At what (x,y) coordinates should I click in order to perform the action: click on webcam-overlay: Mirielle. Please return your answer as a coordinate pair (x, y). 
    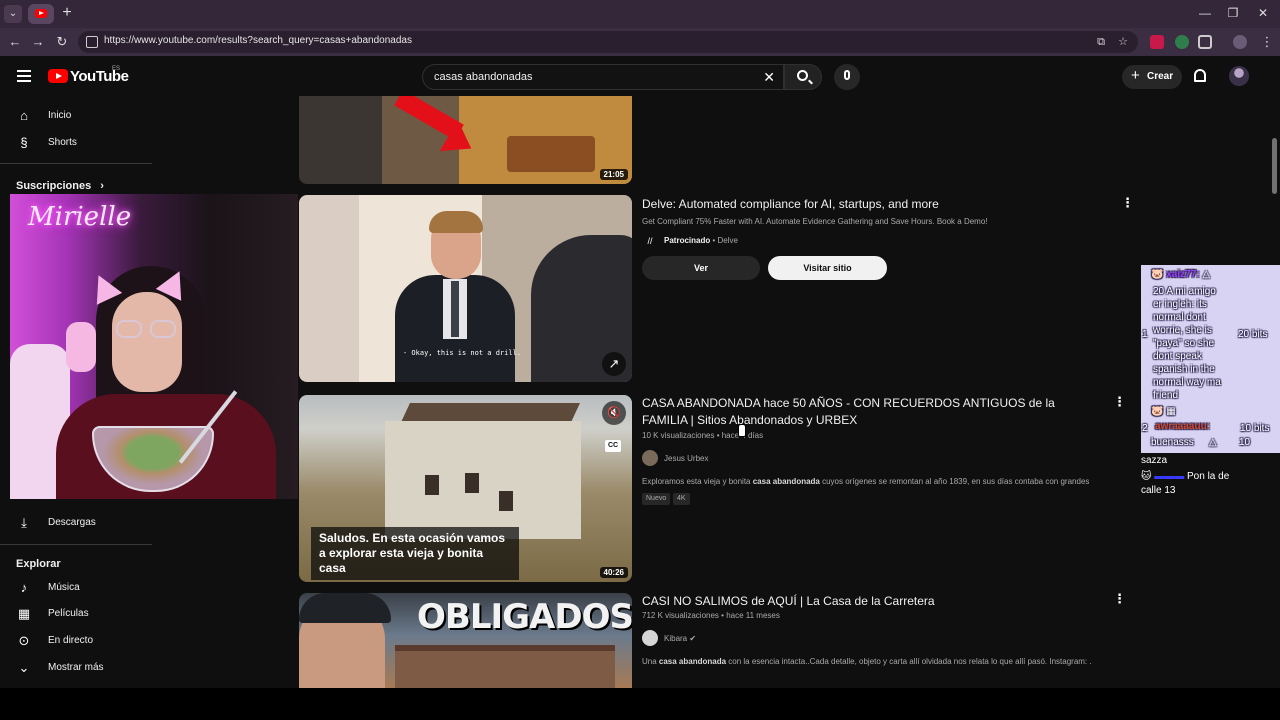
    Looking at the image, I should click on (154, 346).